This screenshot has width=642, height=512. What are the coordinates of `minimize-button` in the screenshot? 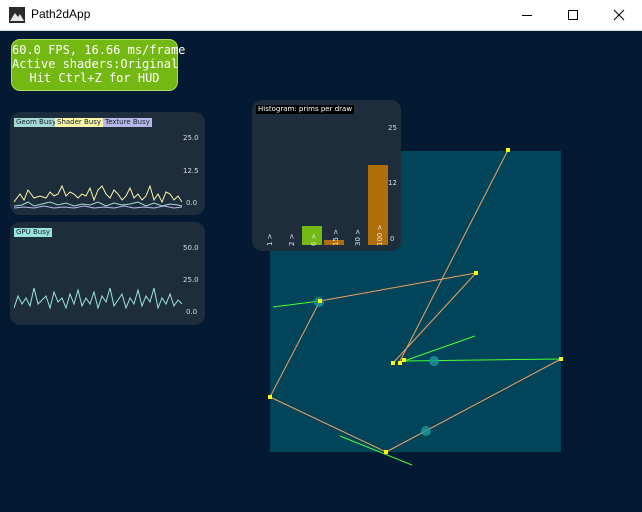 It's located at (527, 15).